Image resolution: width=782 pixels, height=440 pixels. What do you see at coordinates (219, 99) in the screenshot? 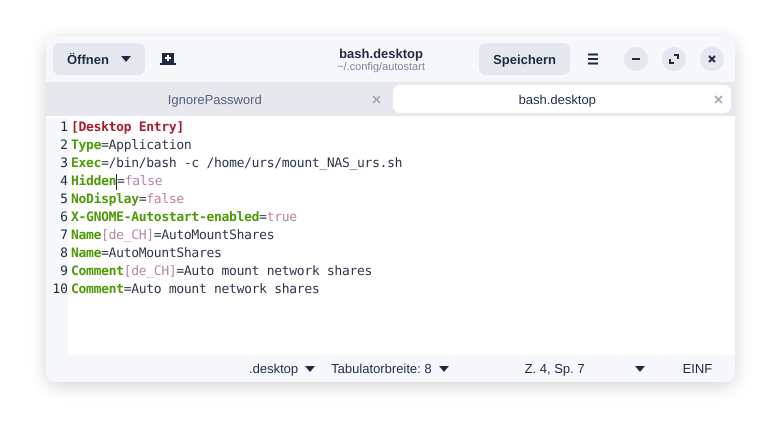
I see `tab: IgnorePassword` at bounding box center [219, 99].